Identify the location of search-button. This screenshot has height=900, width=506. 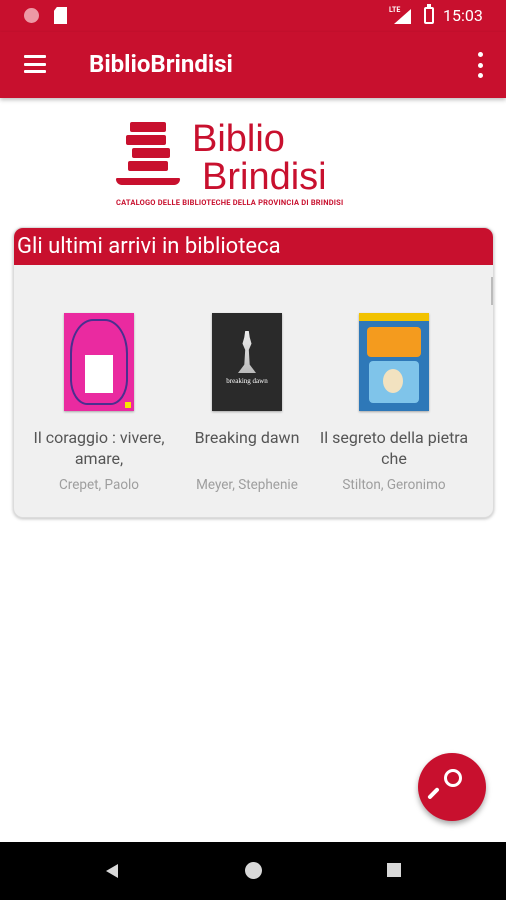
(452, 787).